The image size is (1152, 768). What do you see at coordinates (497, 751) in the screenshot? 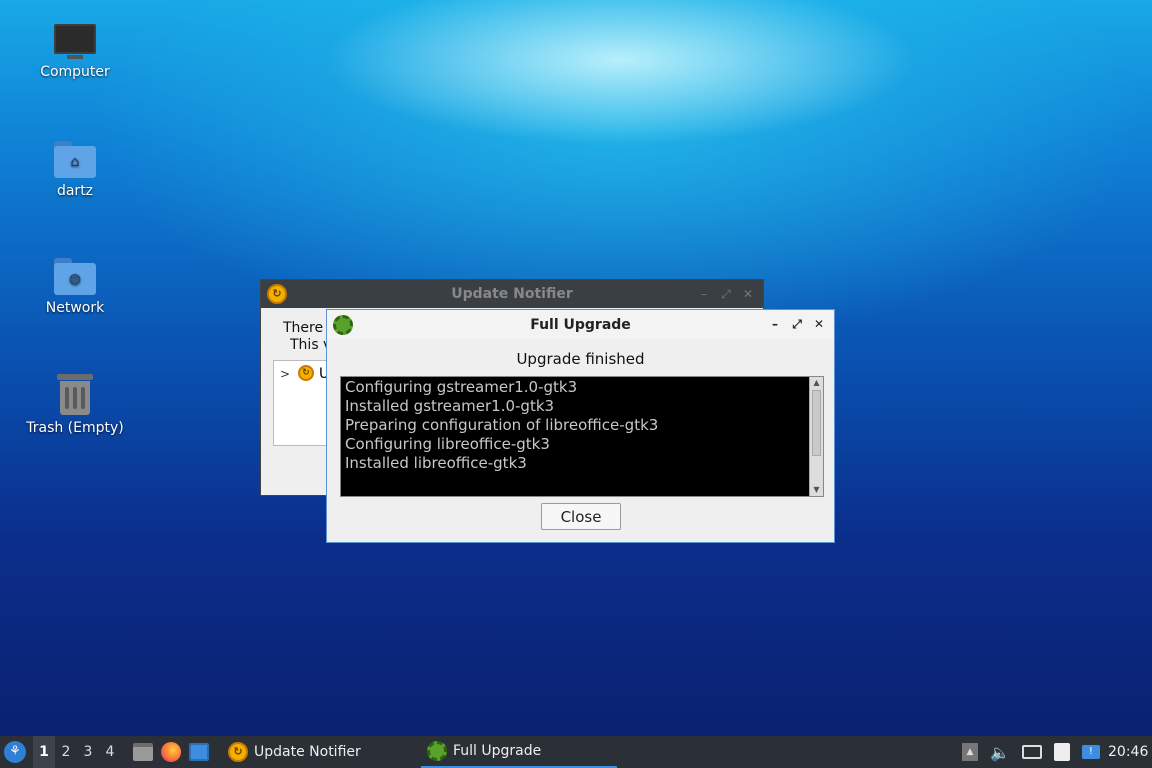
I see `task-label: Full Upgrade` at bounding box center [497, 751].